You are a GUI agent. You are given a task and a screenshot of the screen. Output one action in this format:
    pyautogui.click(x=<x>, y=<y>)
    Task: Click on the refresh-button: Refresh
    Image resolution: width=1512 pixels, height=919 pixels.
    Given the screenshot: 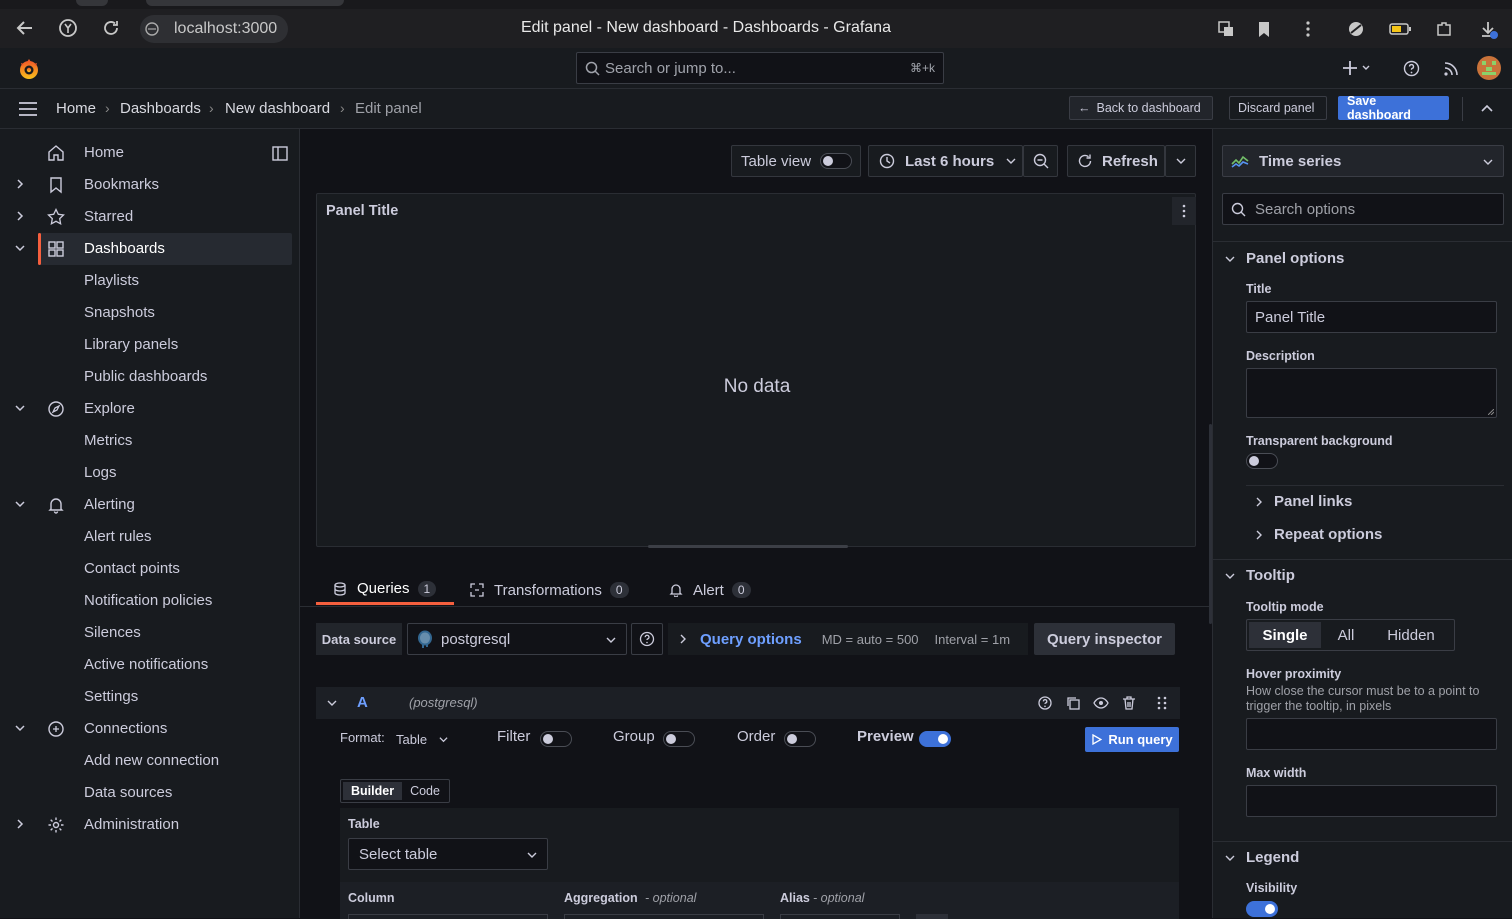 What is the action you would take?
    pyautogui.click(x=1116, y=161)
    